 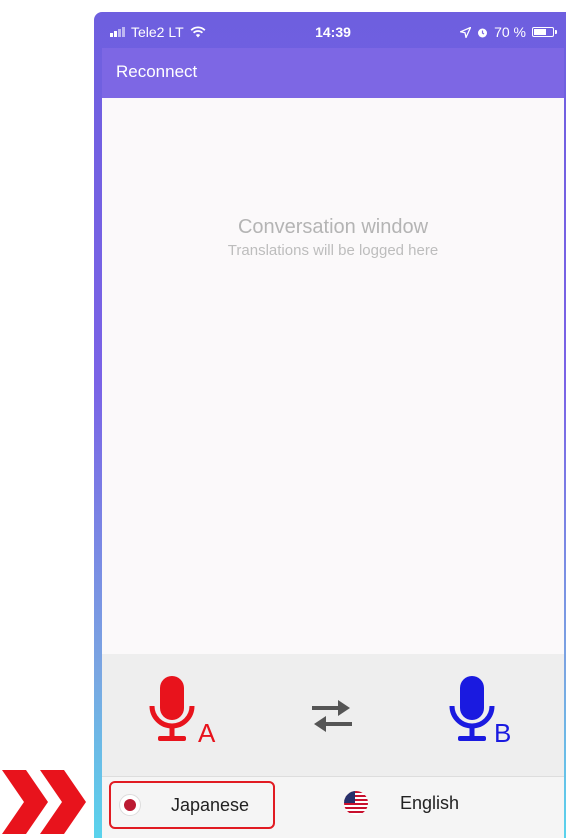 I want to click on mic-a-button: A, so click(x=179, y=714).